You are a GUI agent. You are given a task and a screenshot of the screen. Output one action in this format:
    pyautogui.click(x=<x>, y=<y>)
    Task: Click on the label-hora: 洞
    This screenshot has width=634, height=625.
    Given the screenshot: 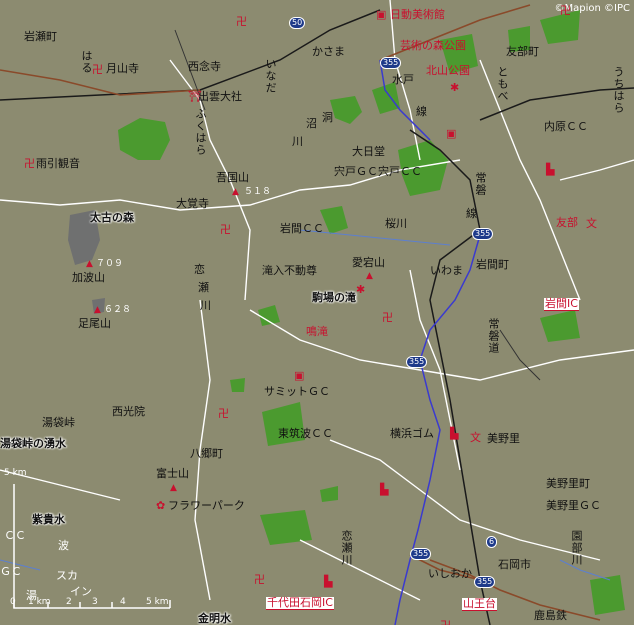 What is the action you would take?
    pyautogui.click(x=327, y=117)
    